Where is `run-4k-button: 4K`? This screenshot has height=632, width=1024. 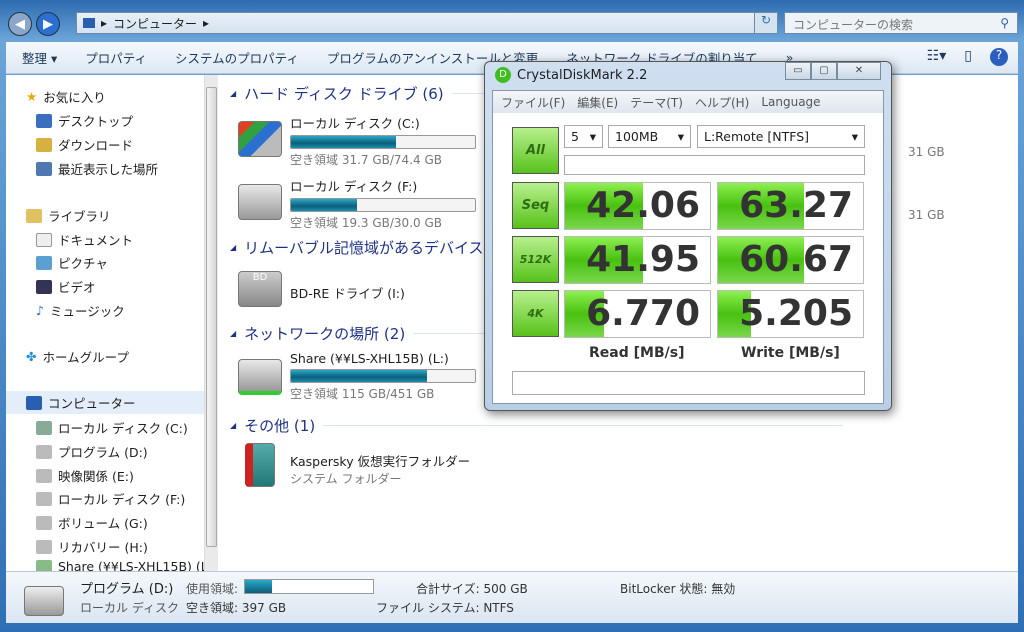
run-4k-button: 4K is located at coordinates (535, 313).